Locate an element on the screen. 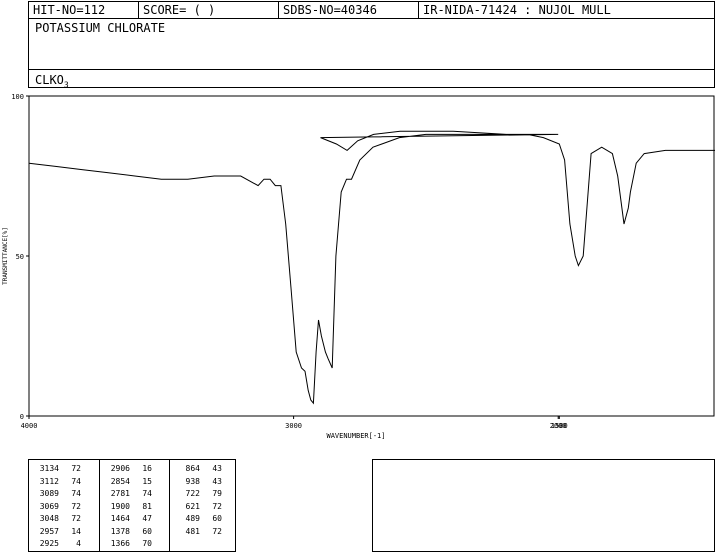 Image resolution: width=715 pixels, height=553 pixels. peak-row: 1900 81 is located at coordinates (128, 506).